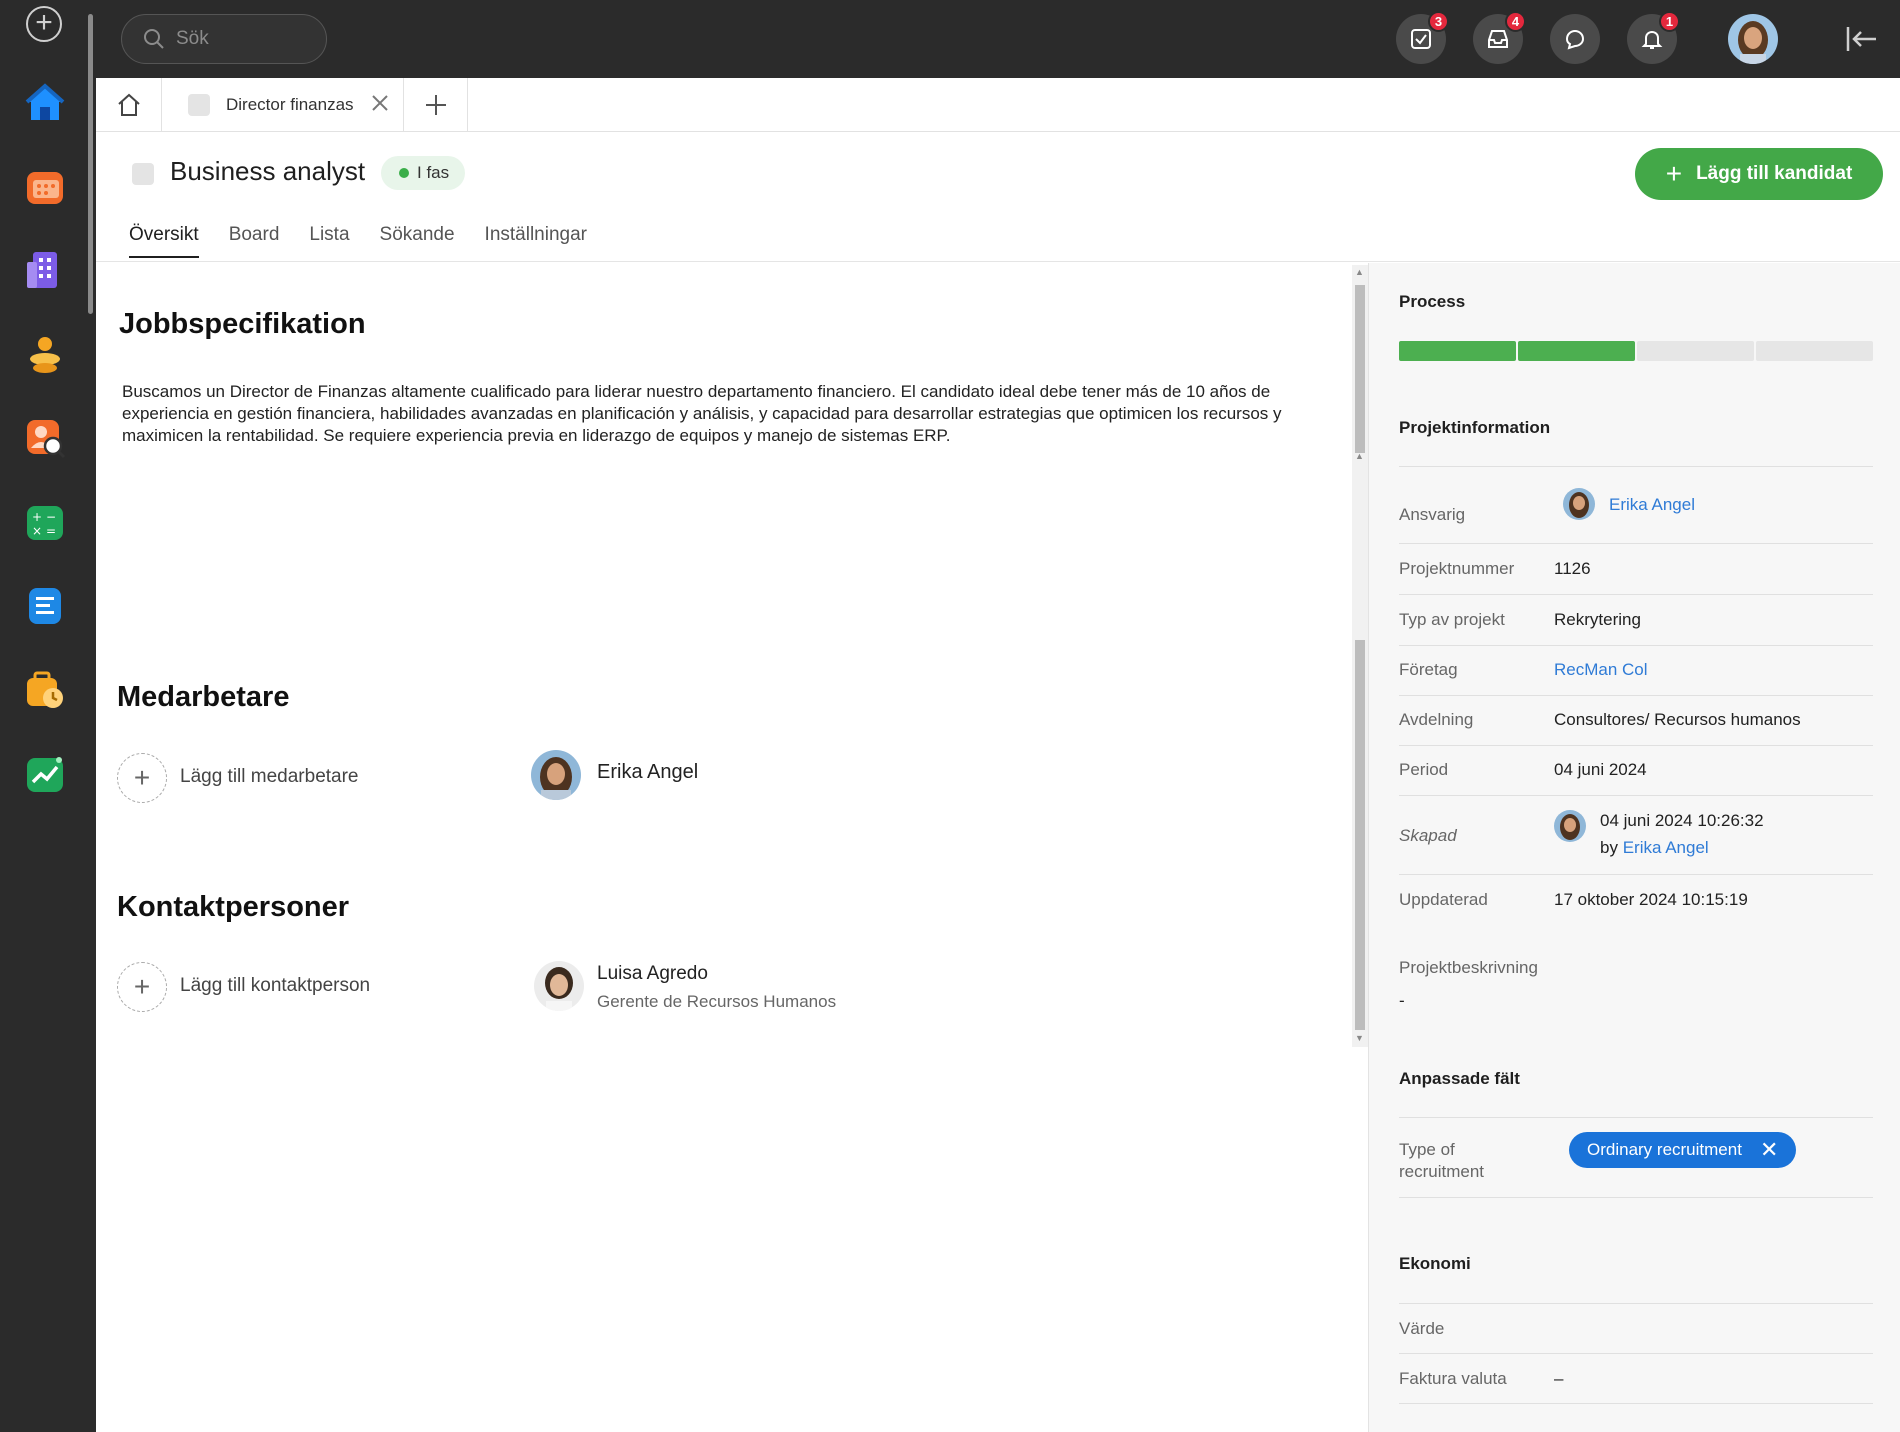  Describe the element at coordinates (45, 354) in the screenshot. I see `contacts-app-icon` at that location.